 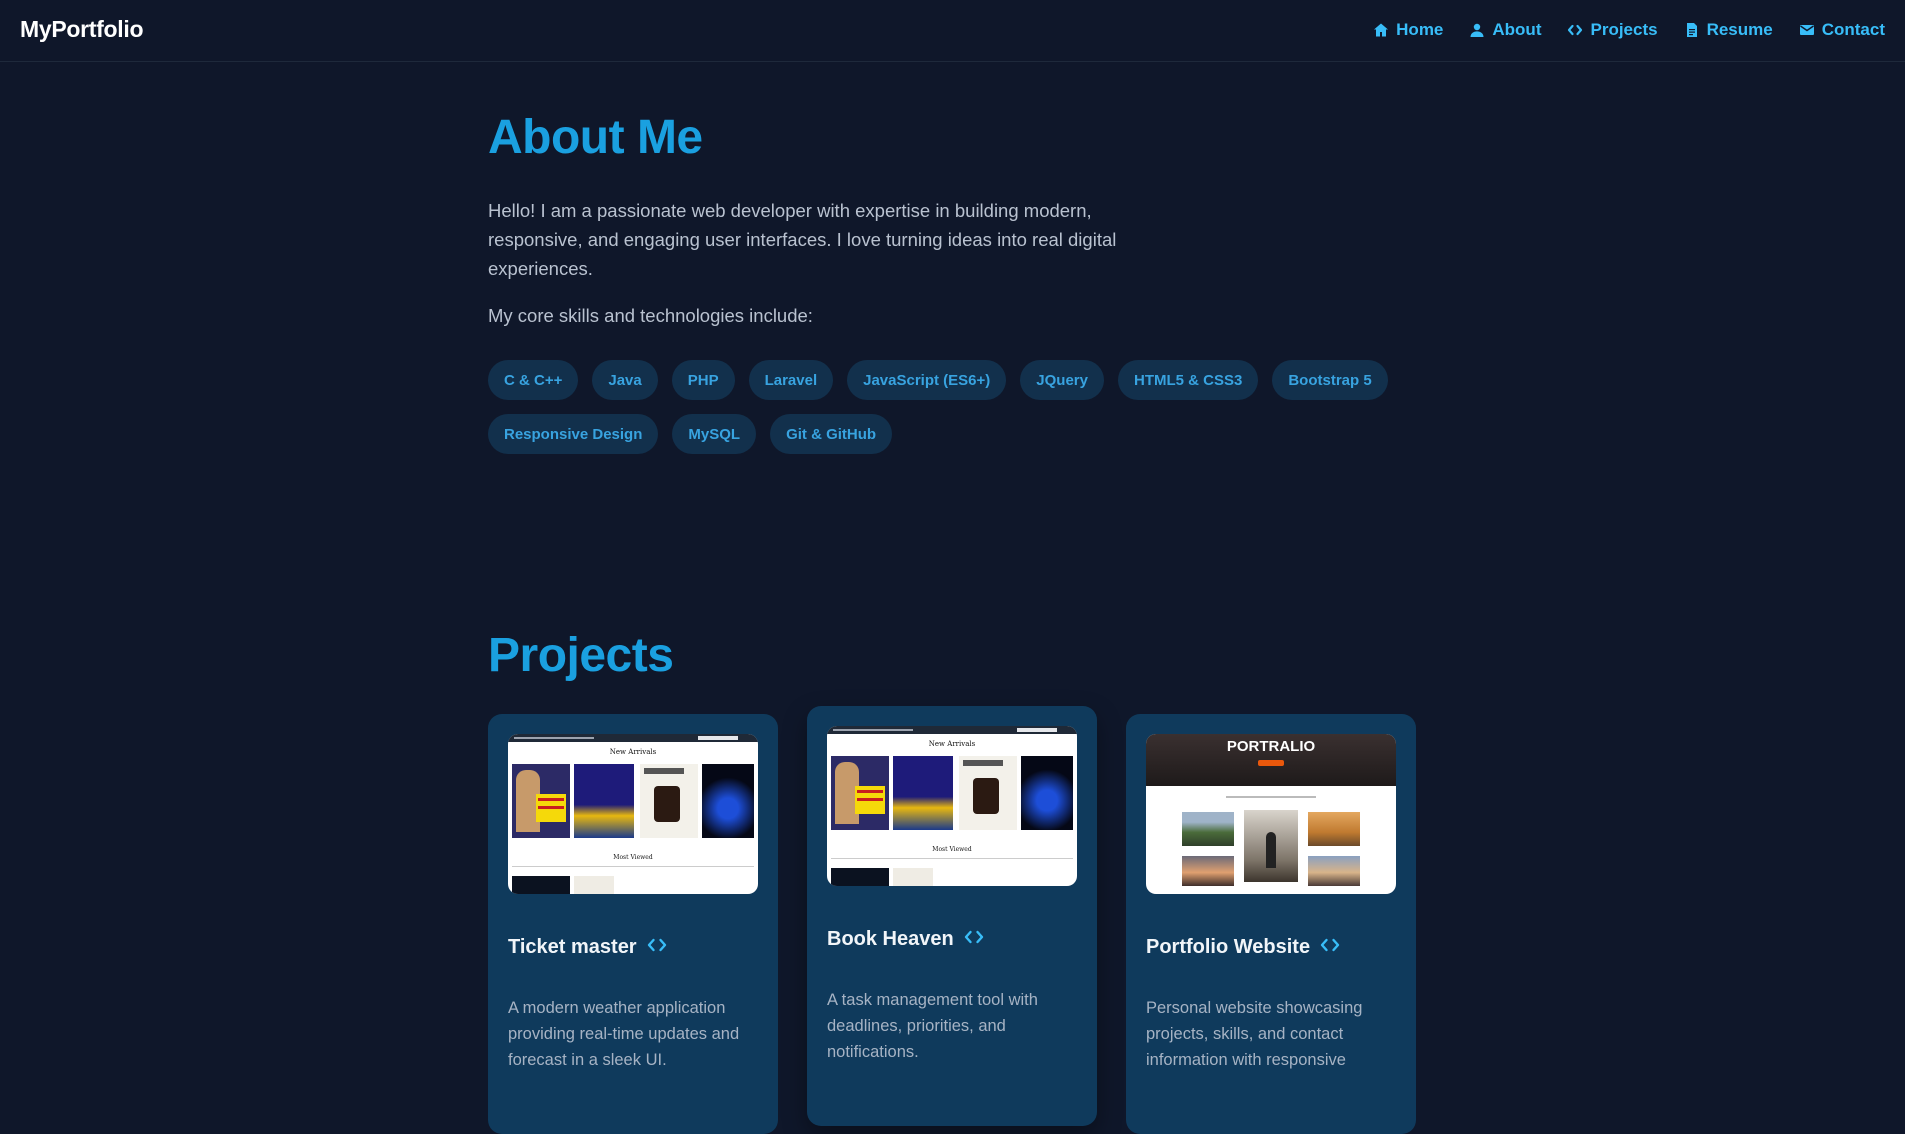 I want to click on skill-badge: JavaScript (ES6+), so click(x=927, y=380).